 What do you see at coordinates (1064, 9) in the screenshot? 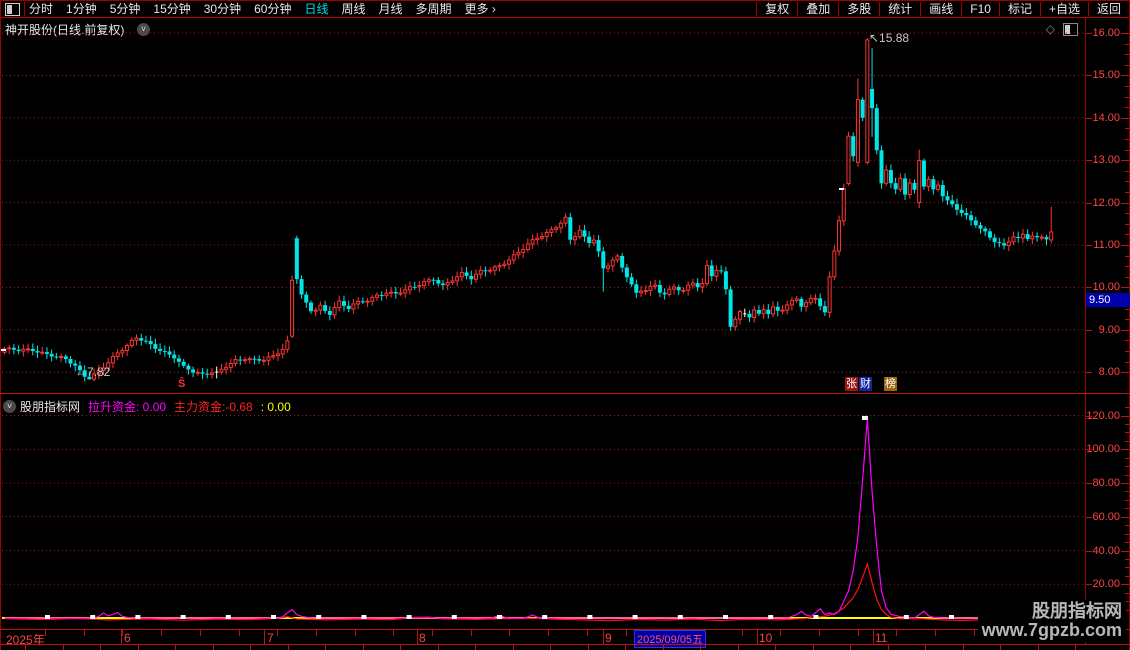
I see `tool-item-+自选: +自选` at bounding box center [1064, 9].